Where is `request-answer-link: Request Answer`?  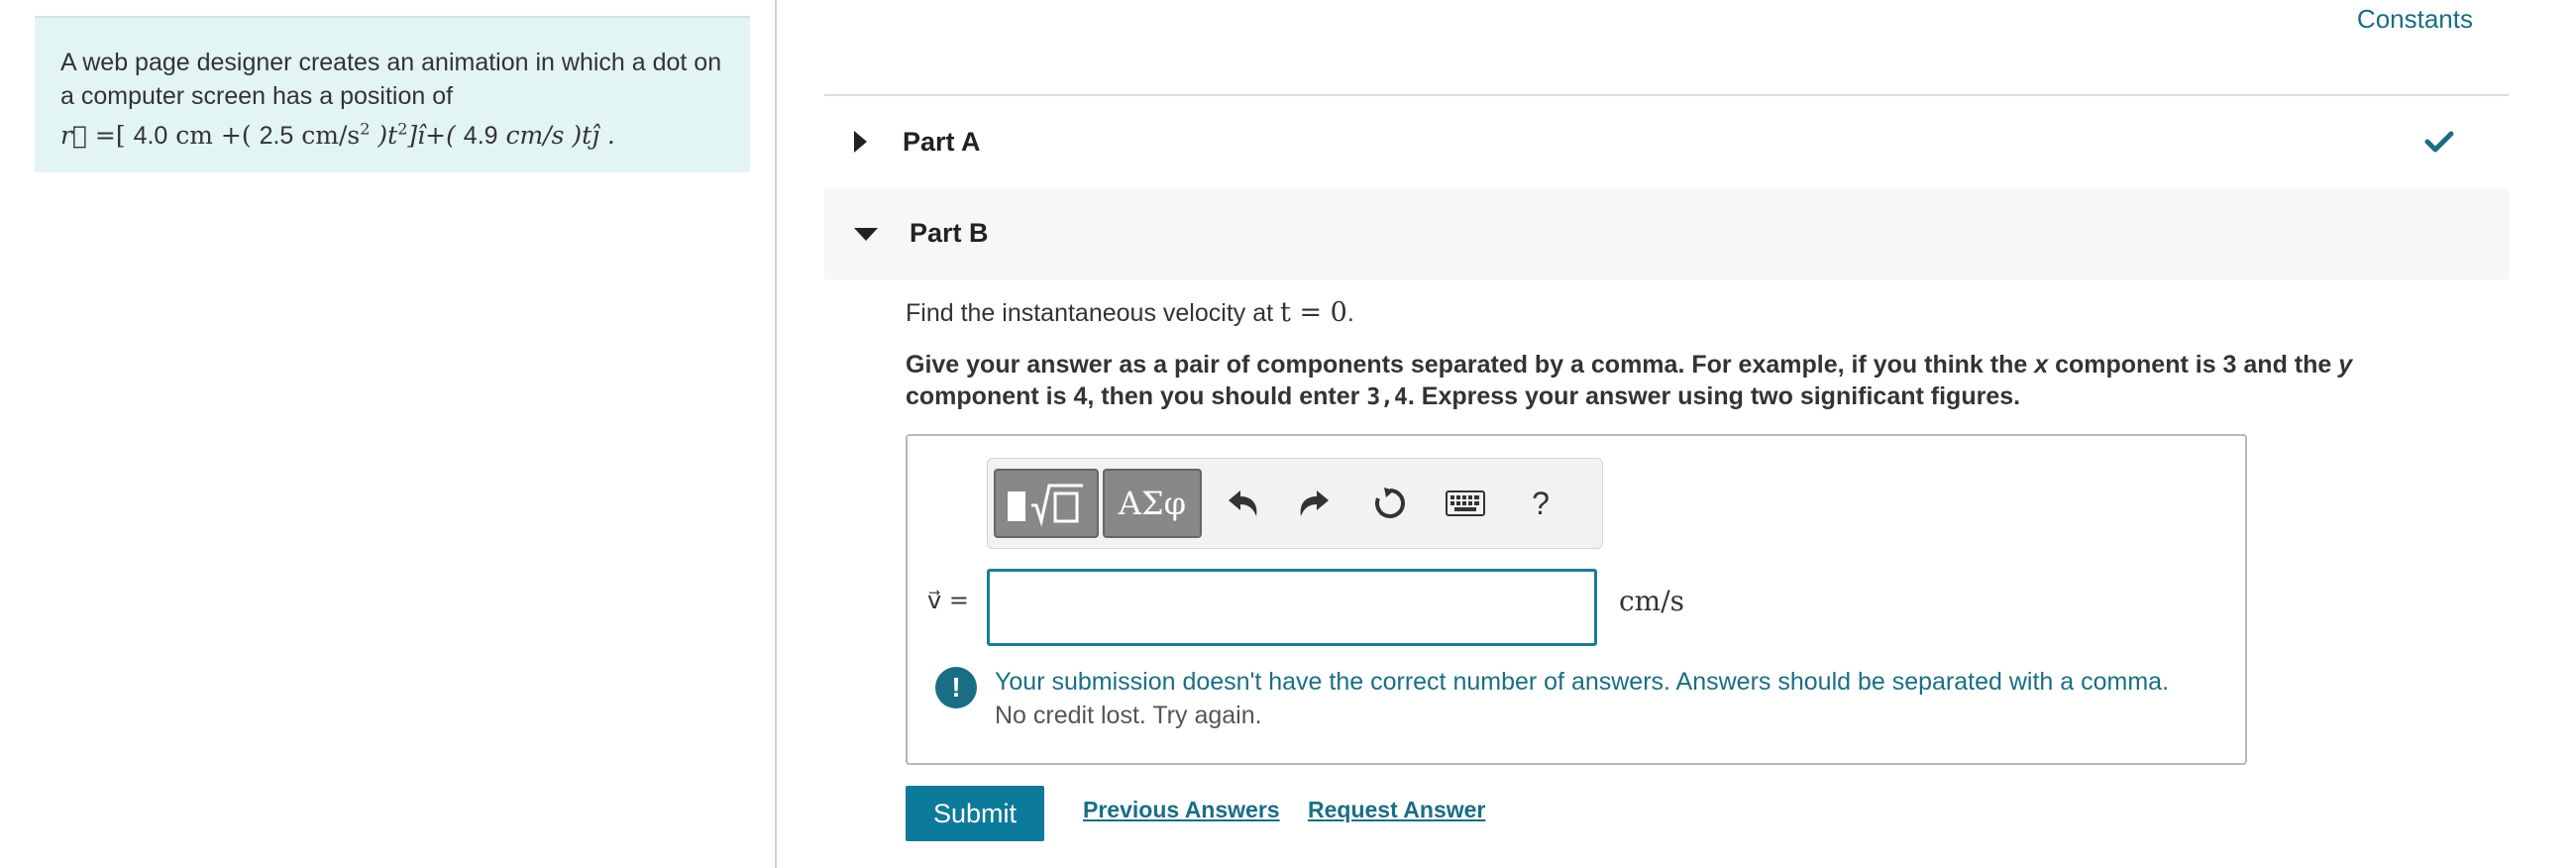
request-answer-link: Request Answer is located at coordinates (1396, 810).